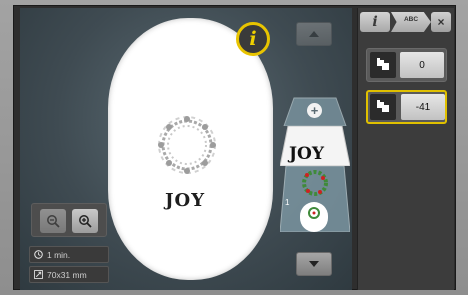  Describe the element at coordinates (423, 107) in the screenshot. I see `rotate-value: -41` at that location.